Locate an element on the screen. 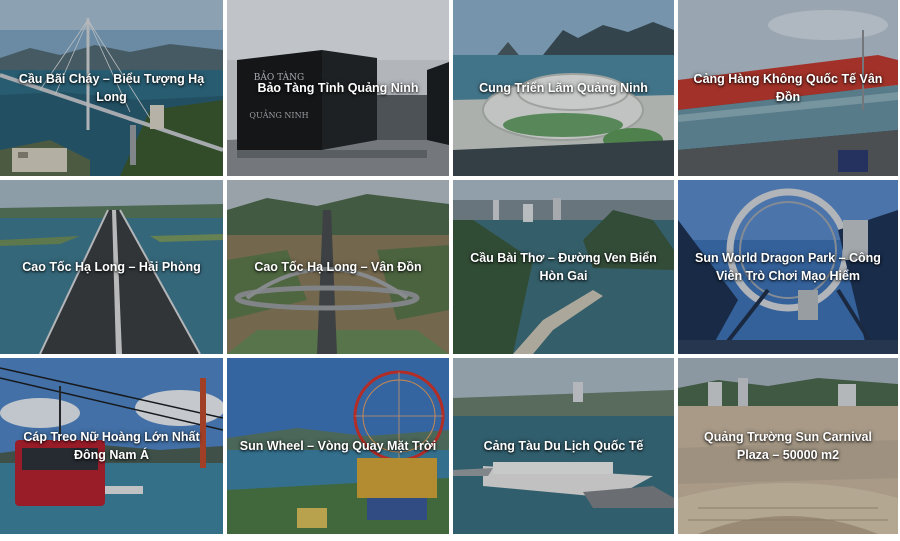 This screenshot has width=900, height=541. gallery-tile-exhibition-palace: Cung Triển Lãm Quảng Ninh is located at coordinates (563, 88).